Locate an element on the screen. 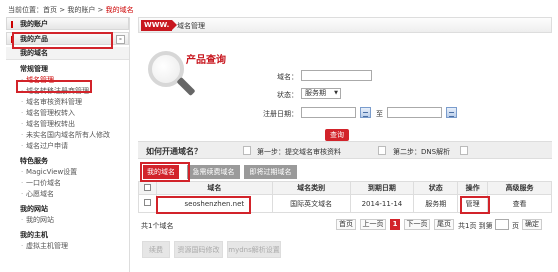  column-header: 操作 is located at coordinates (473, 188).